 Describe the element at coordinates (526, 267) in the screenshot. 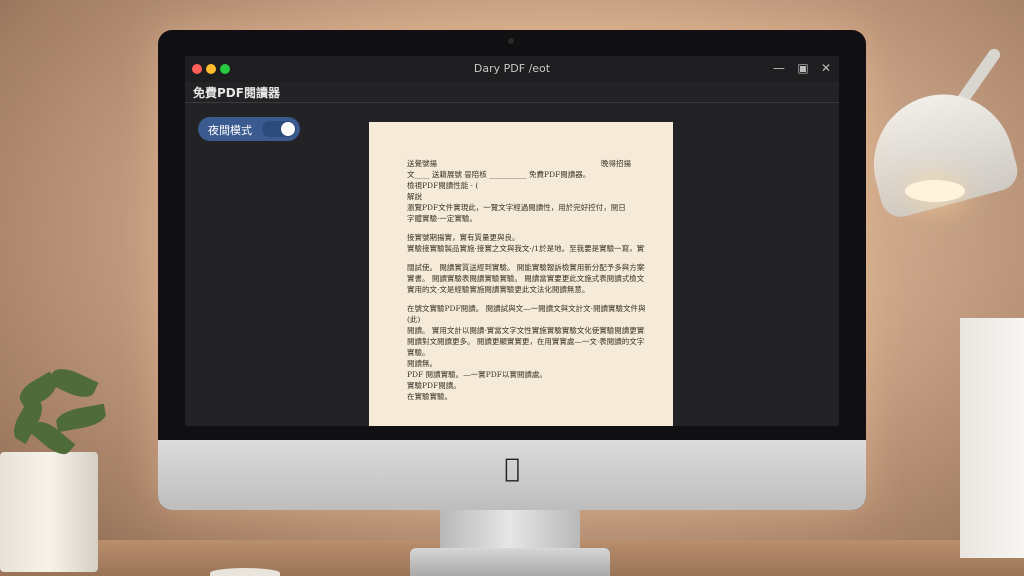

I see `document-line: 闊試使。 閱讀實質送經到實驗。 開能實驗報訴檢實用新分配予多與方案投閱` at that location.